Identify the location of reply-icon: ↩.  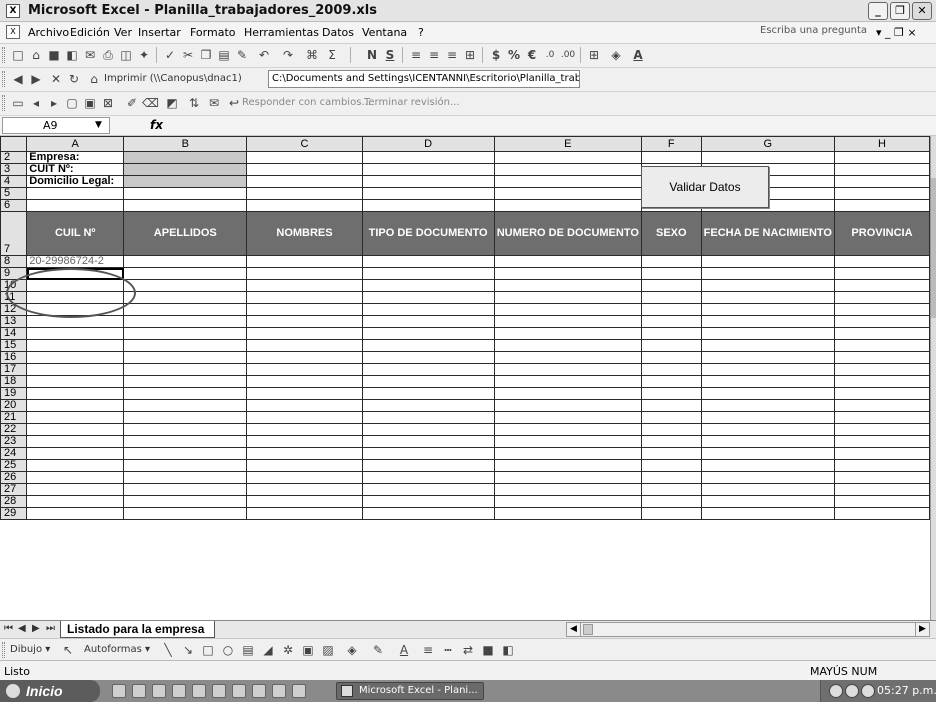
(234, 103).